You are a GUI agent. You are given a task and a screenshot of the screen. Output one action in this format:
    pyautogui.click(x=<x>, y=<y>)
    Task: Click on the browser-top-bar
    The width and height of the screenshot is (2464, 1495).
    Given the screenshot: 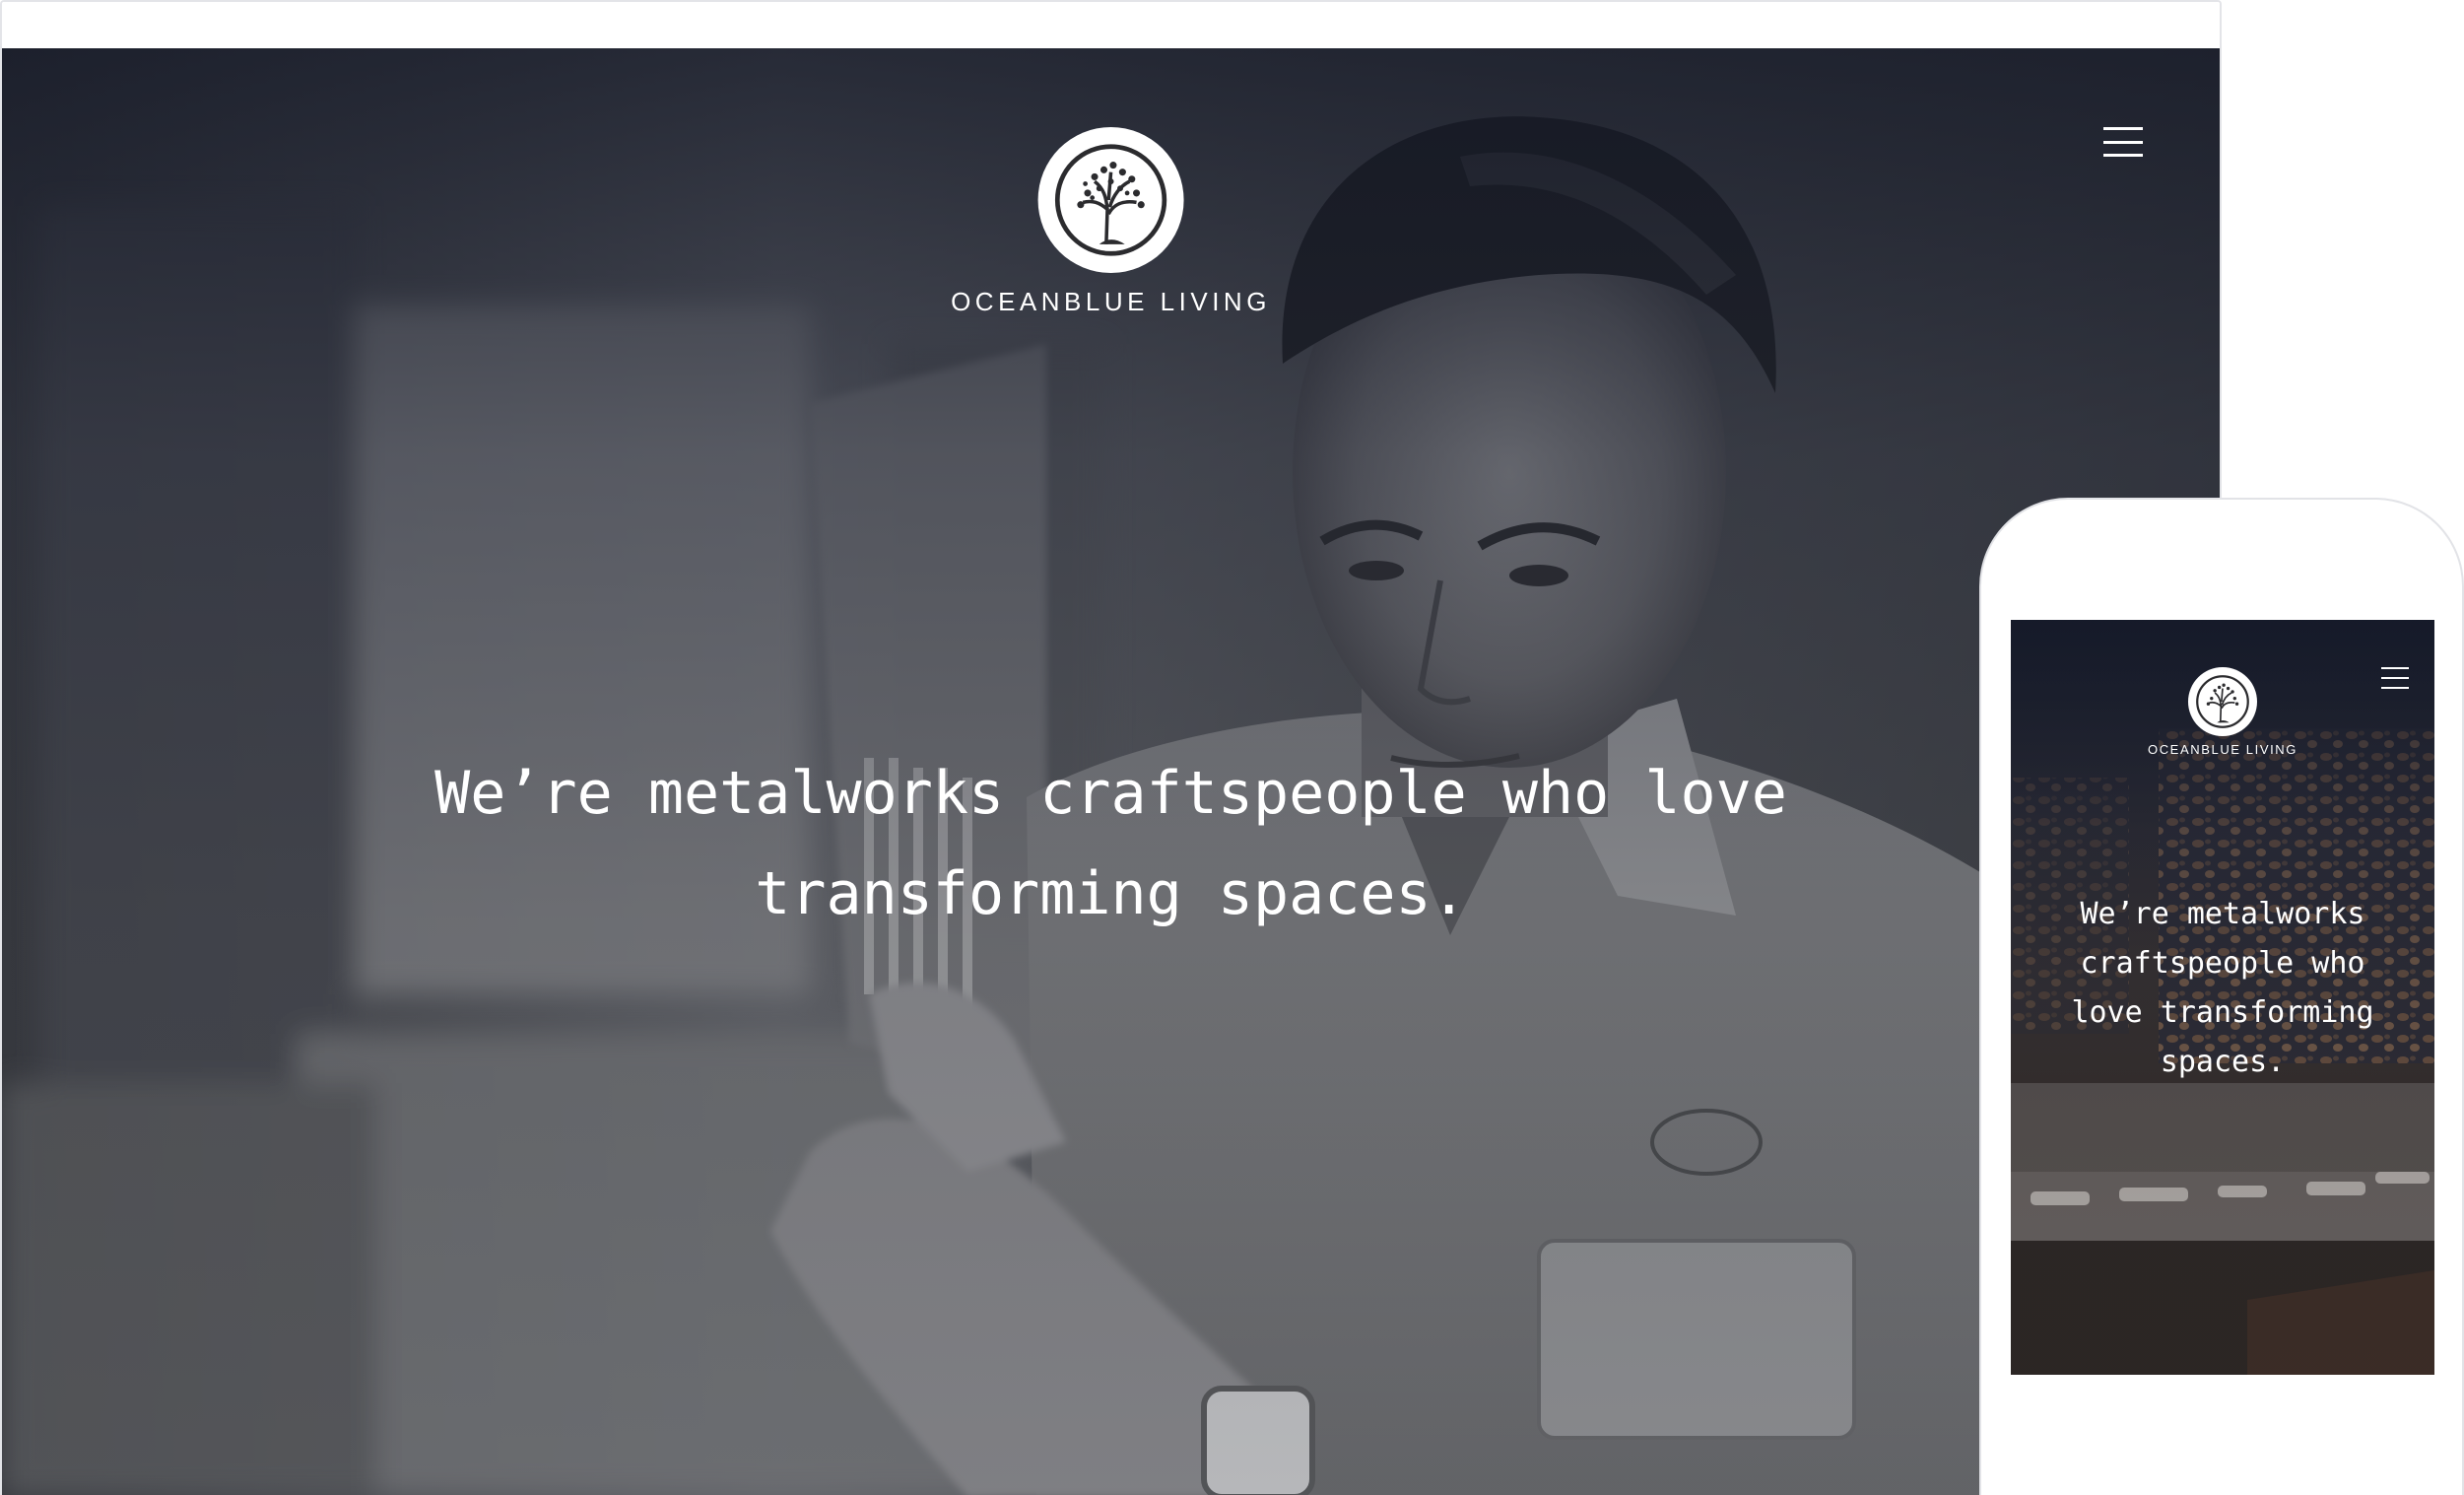 What is the action you would take?
    pyautogui.click(x=1111, y=25)
    